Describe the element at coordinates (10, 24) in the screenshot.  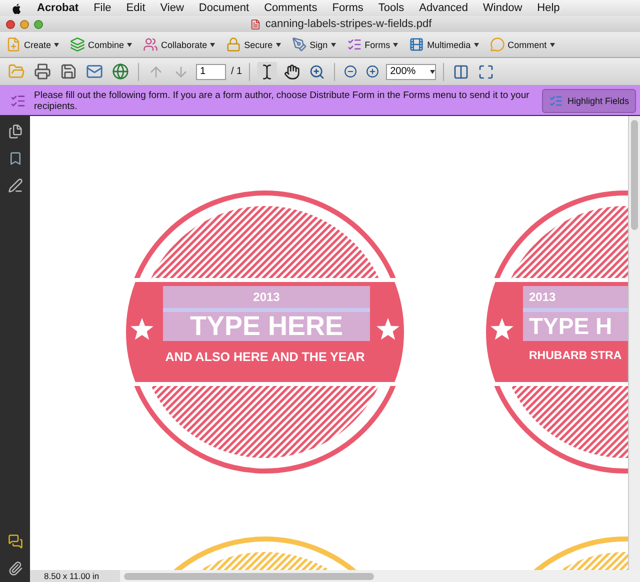
I see `close-button` at that location.